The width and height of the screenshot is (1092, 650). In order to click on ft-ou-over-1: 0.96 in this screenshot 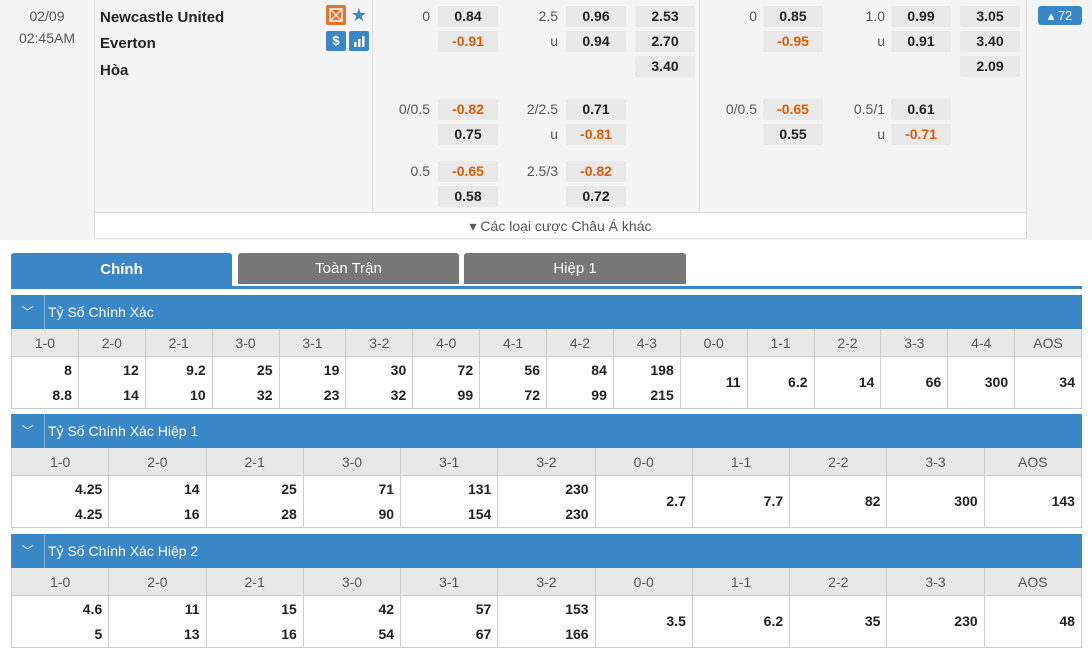, I will do `click(596, 16)`.